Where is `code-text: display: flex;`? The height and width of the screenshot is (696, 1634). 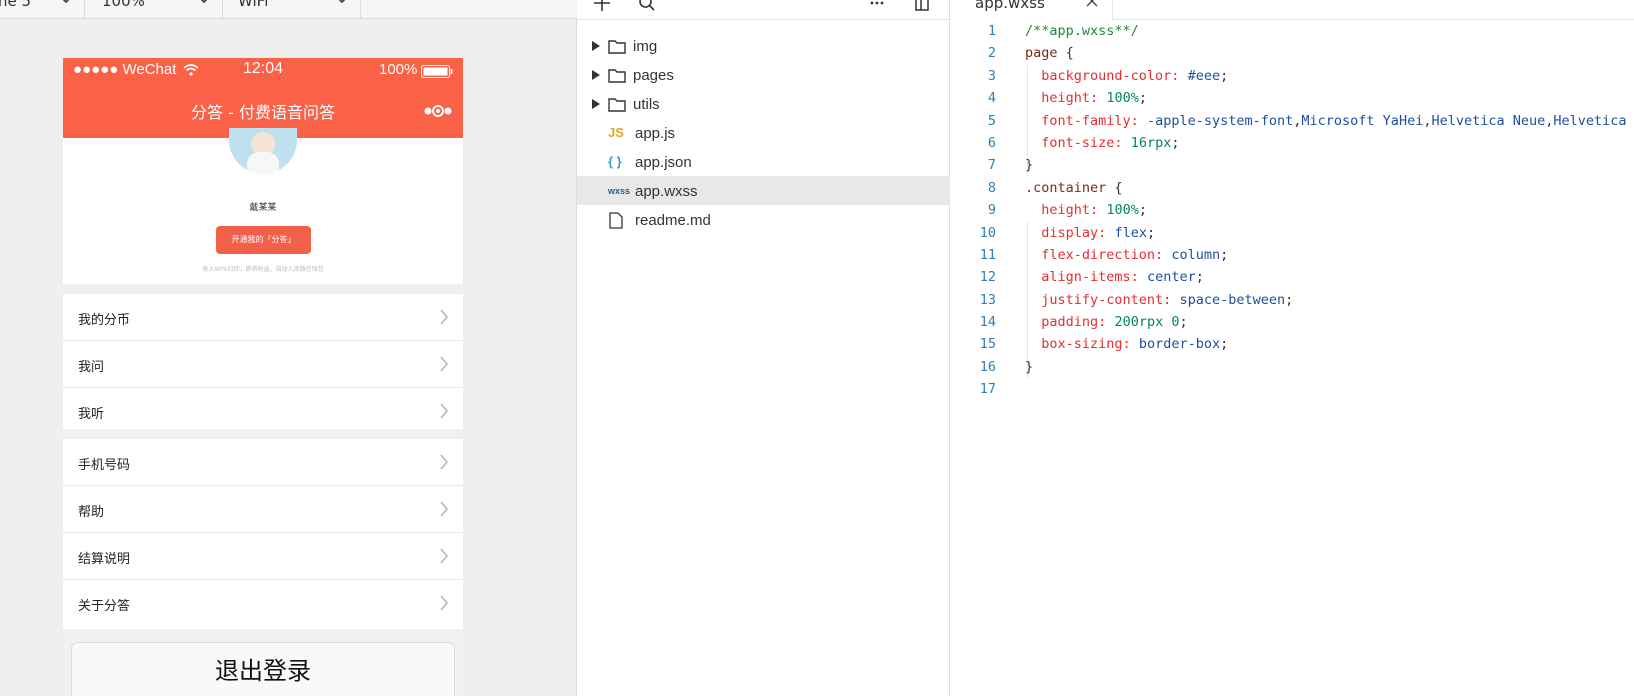 code-text: display: flex; is located at coordinates (1098, 232).